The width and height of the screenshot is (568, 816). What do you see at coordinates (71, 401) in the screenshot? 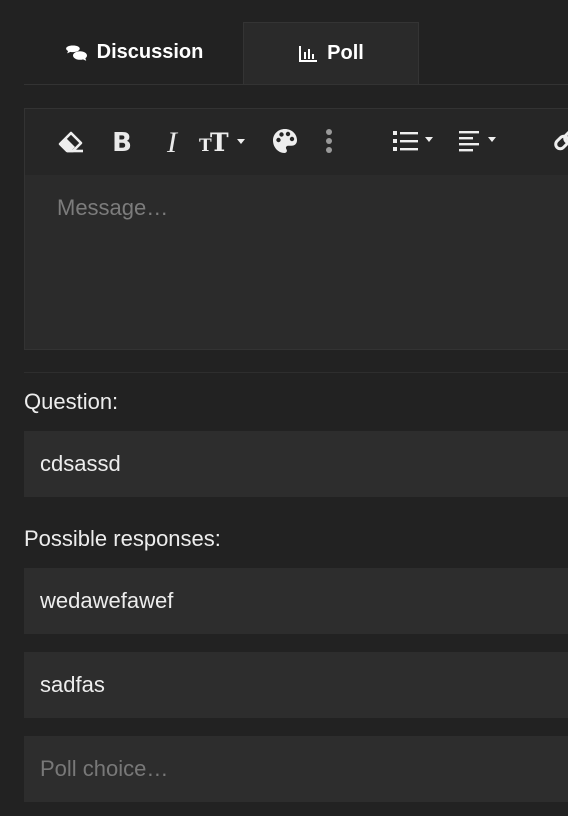
I see `question-label: Question:` at bounding box center [71, 401].